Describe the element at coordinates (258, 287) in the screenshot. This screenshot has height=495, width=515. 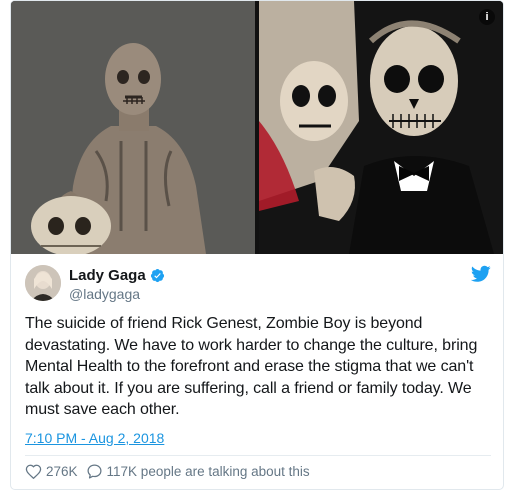
I see `tweet-header: Lady Gaga @ladygaga` at that location.